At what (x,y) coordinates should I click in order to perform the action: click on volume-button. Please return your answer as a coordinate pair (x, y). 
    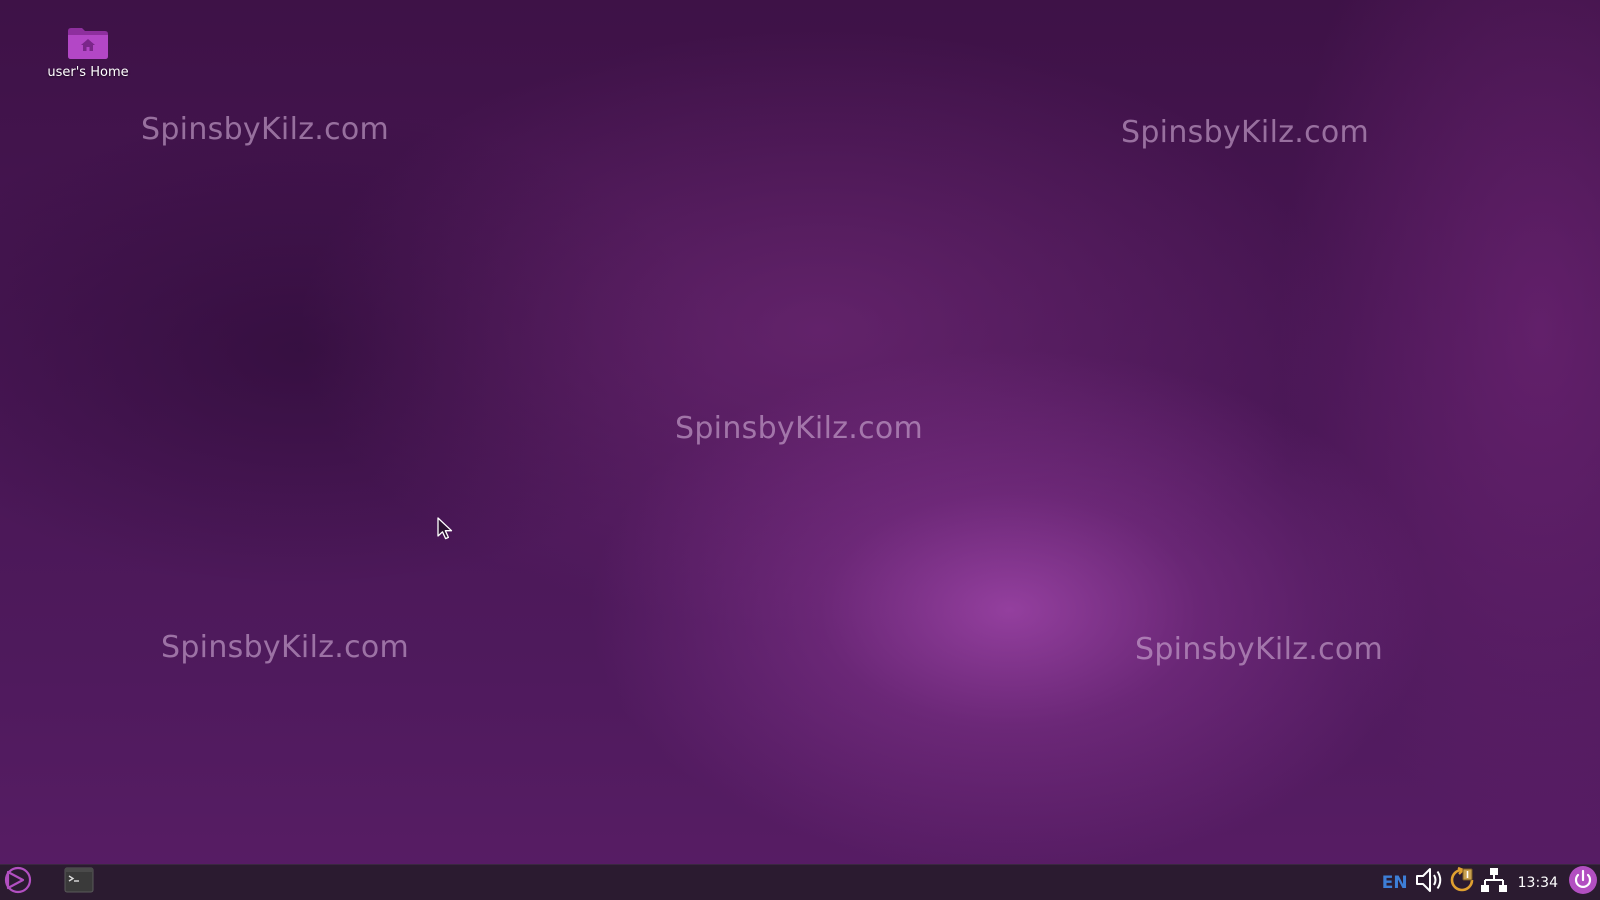
    Looking at the image, I should click on (1430, 883).